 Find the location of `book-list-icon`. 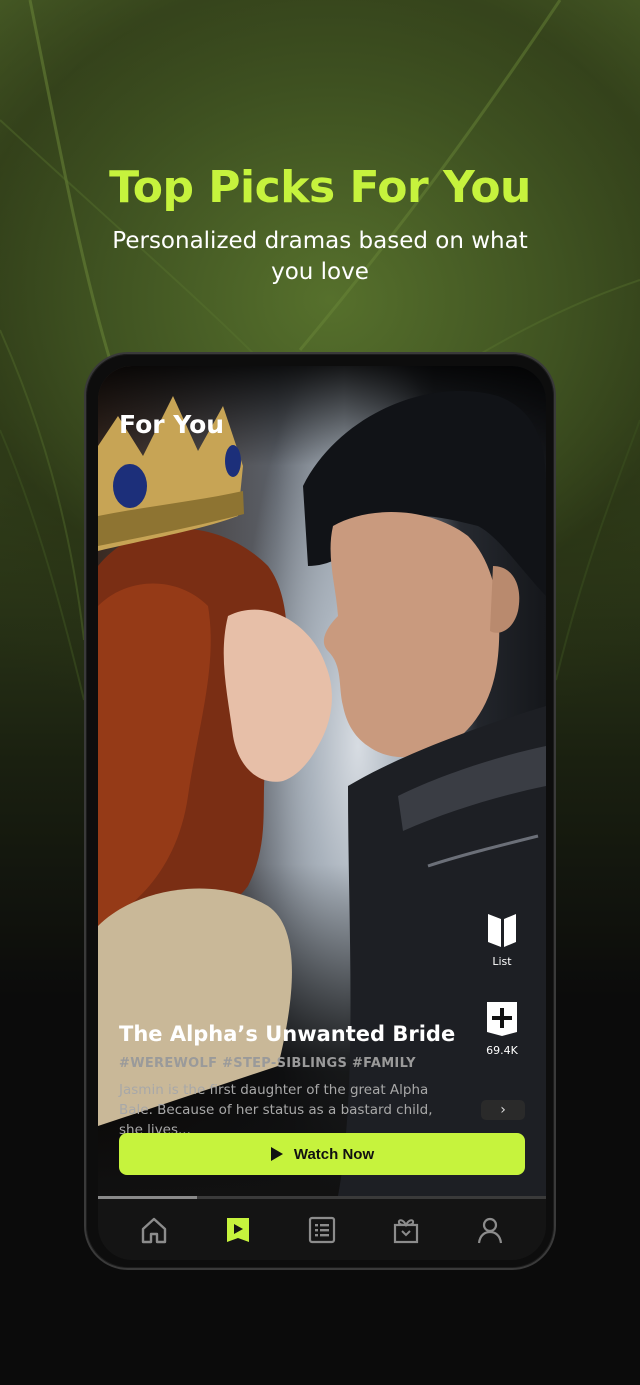

book-list-icon is located at coordinates (502, 930).